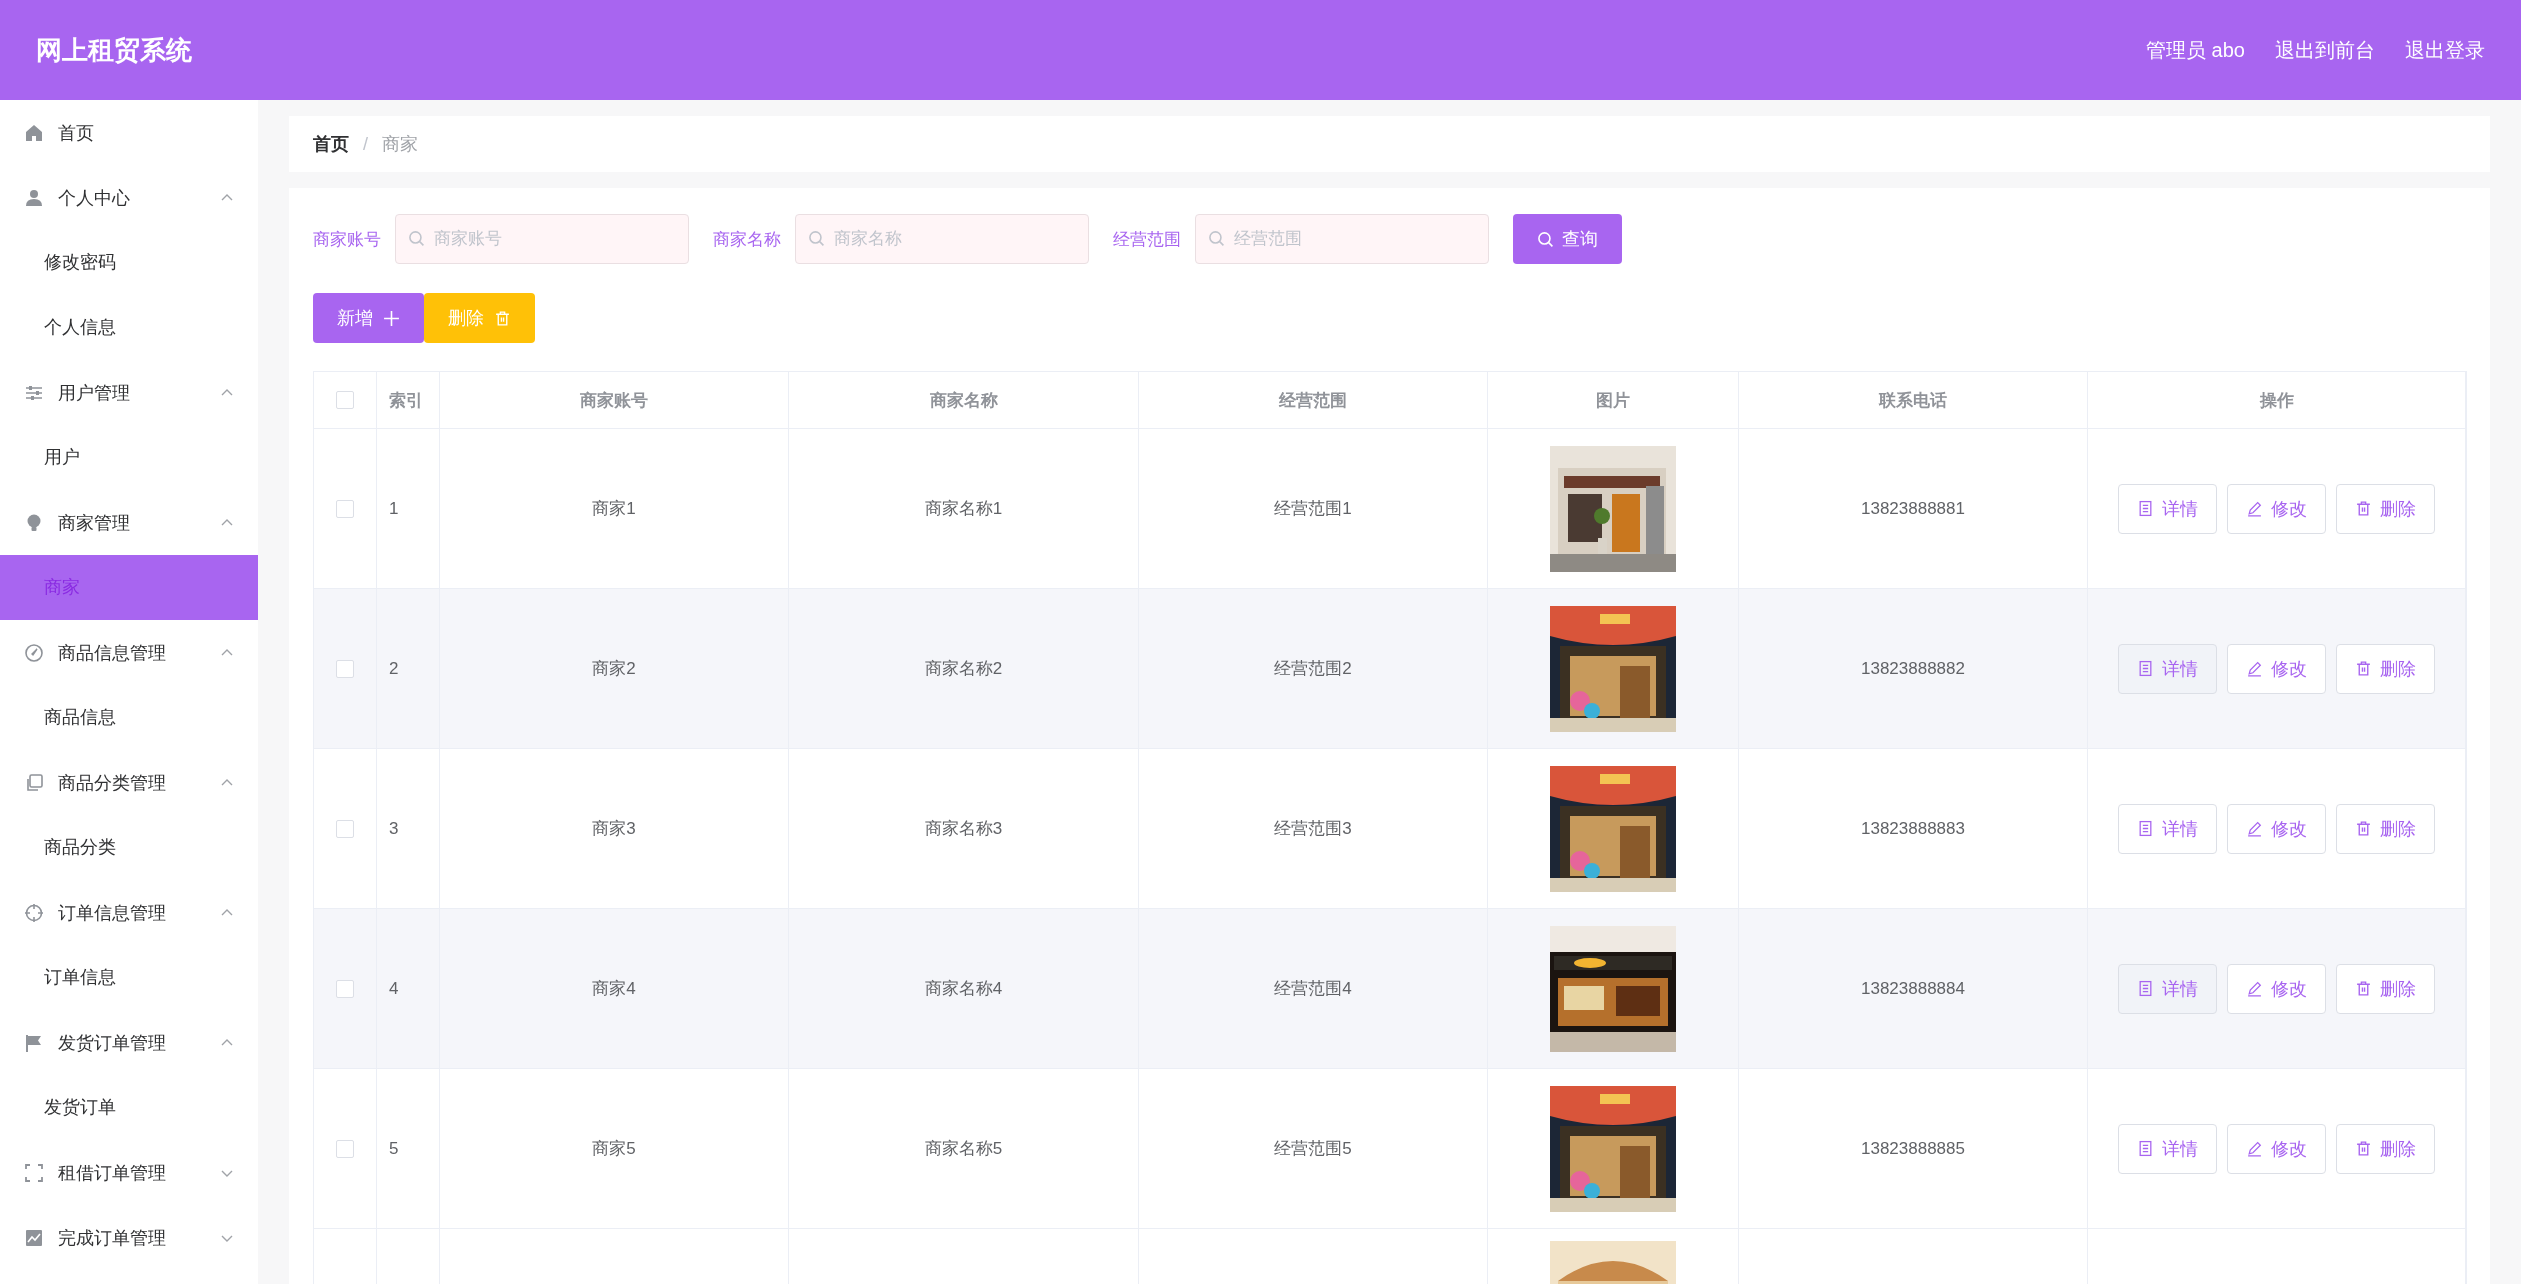 This screenshot has width=2521, height=1284. I want to click on breadcrumb-item: 首页, so click(331, 144).